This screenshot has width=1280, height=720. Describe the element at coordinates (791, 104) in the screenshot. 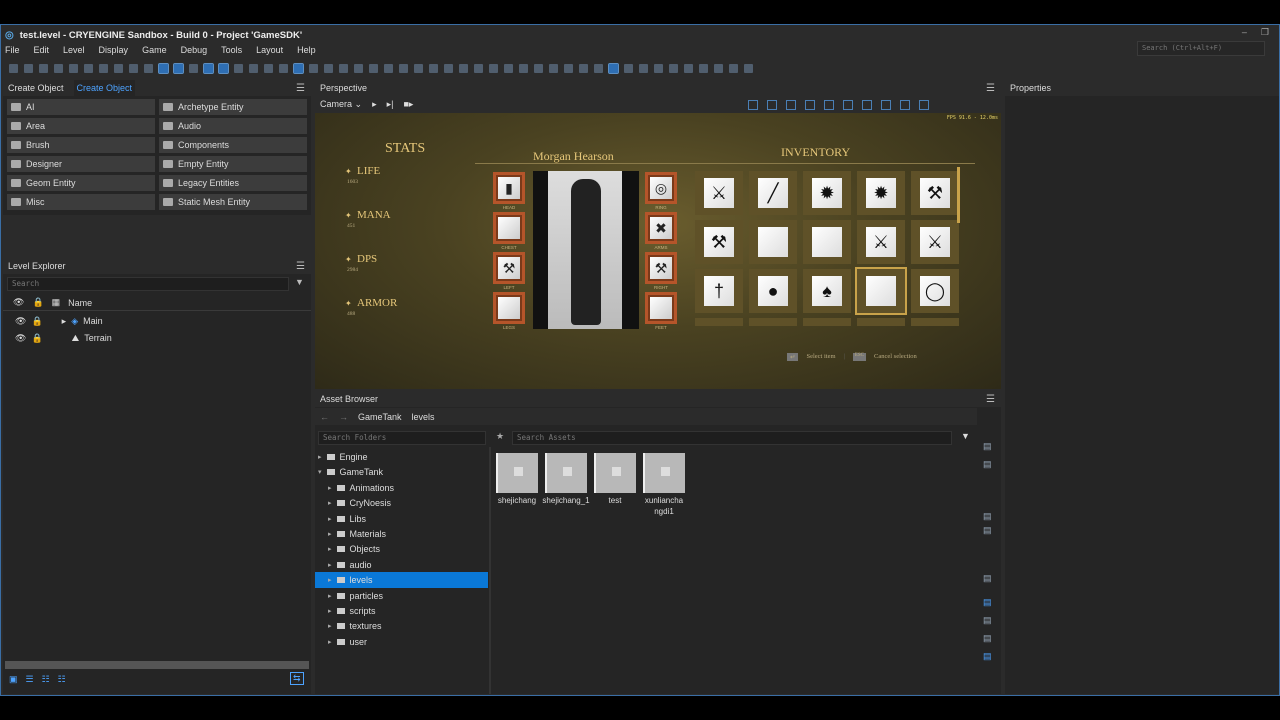

I see `scale-snap-icon` at that location.